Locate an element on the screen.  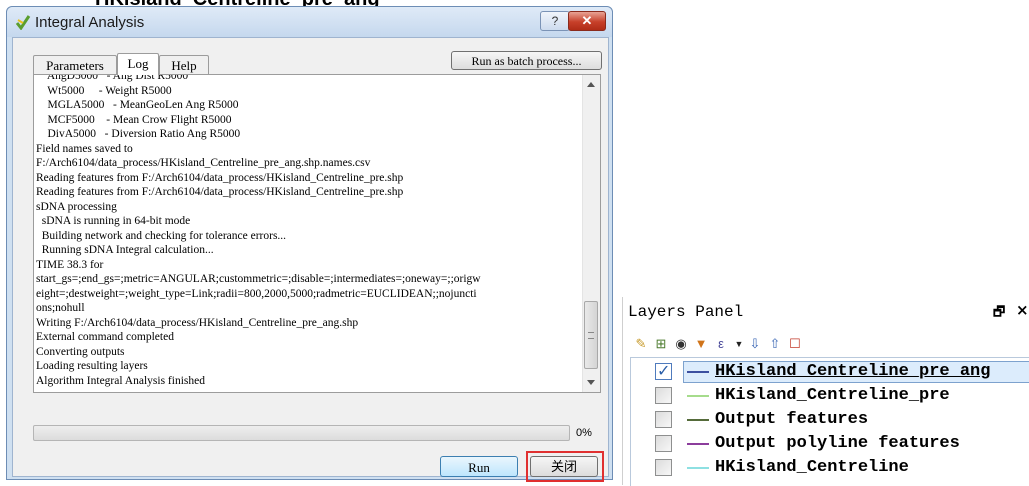
qgis-app-icon is located at coordinates (23, 22).